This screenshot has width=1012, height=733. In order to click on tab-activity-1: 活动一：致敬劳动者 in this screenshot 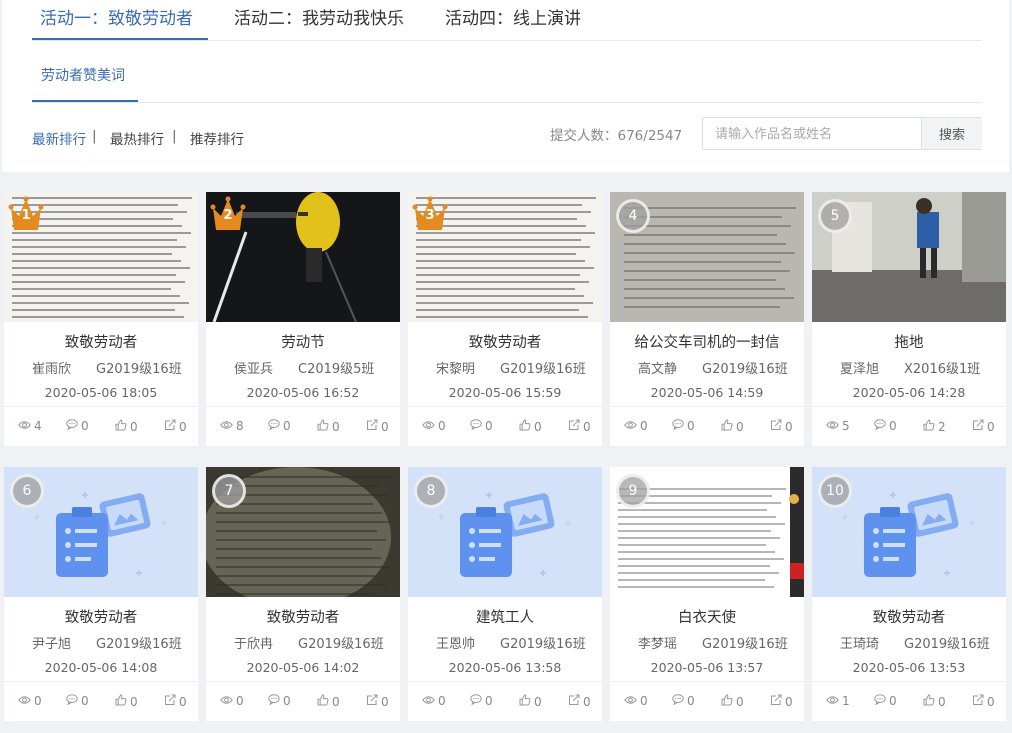, I will do `click(116, 16)`.